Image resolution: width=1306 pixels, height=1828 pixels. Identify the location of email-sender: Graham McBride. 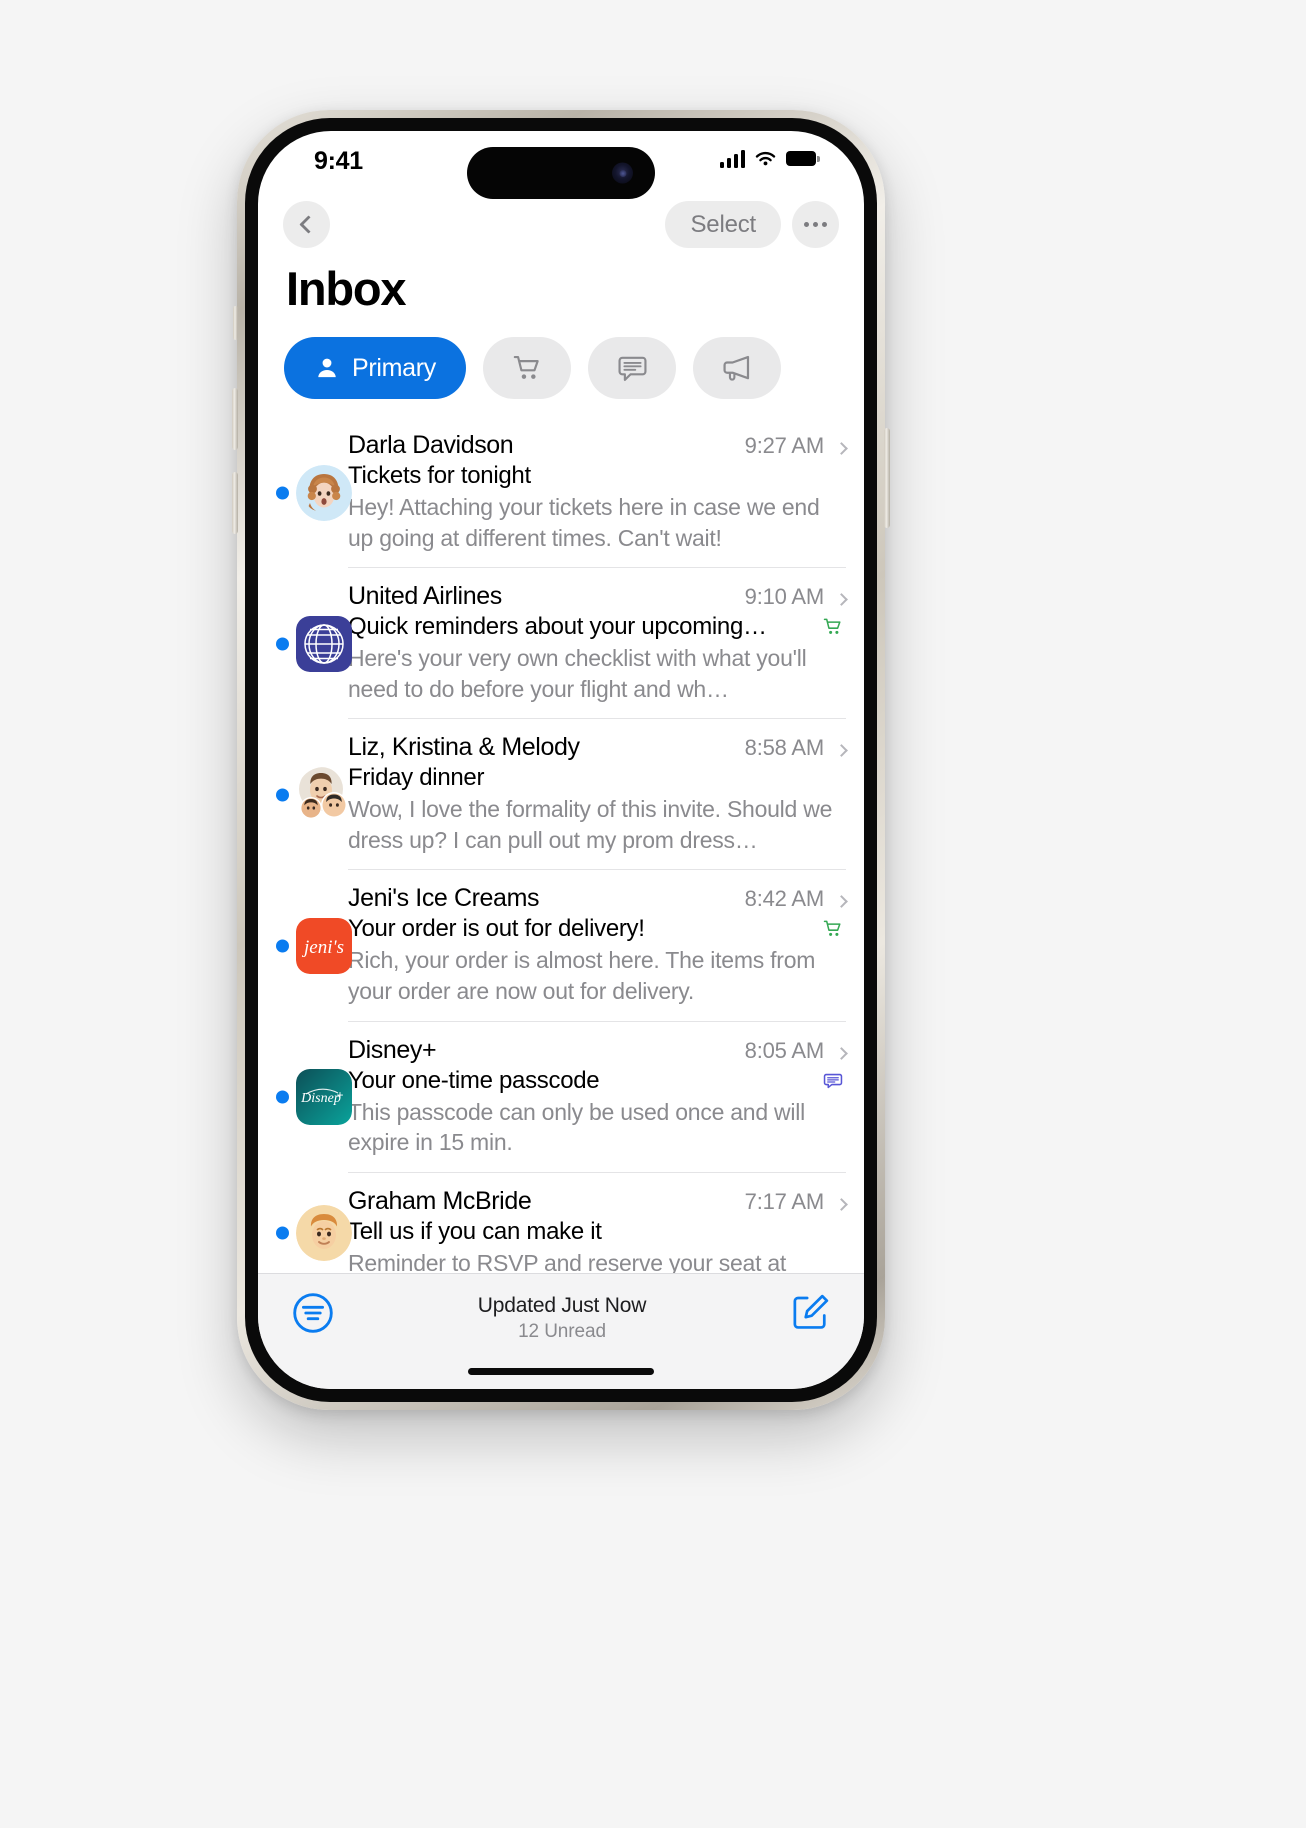
(440, 1200).